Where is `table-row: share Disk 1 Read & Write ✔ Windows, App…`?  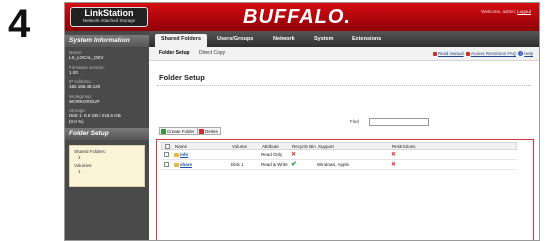
table-row: share Disk 1 Read & Write ✔ Windows, App… is located at coordinates (339, 165).